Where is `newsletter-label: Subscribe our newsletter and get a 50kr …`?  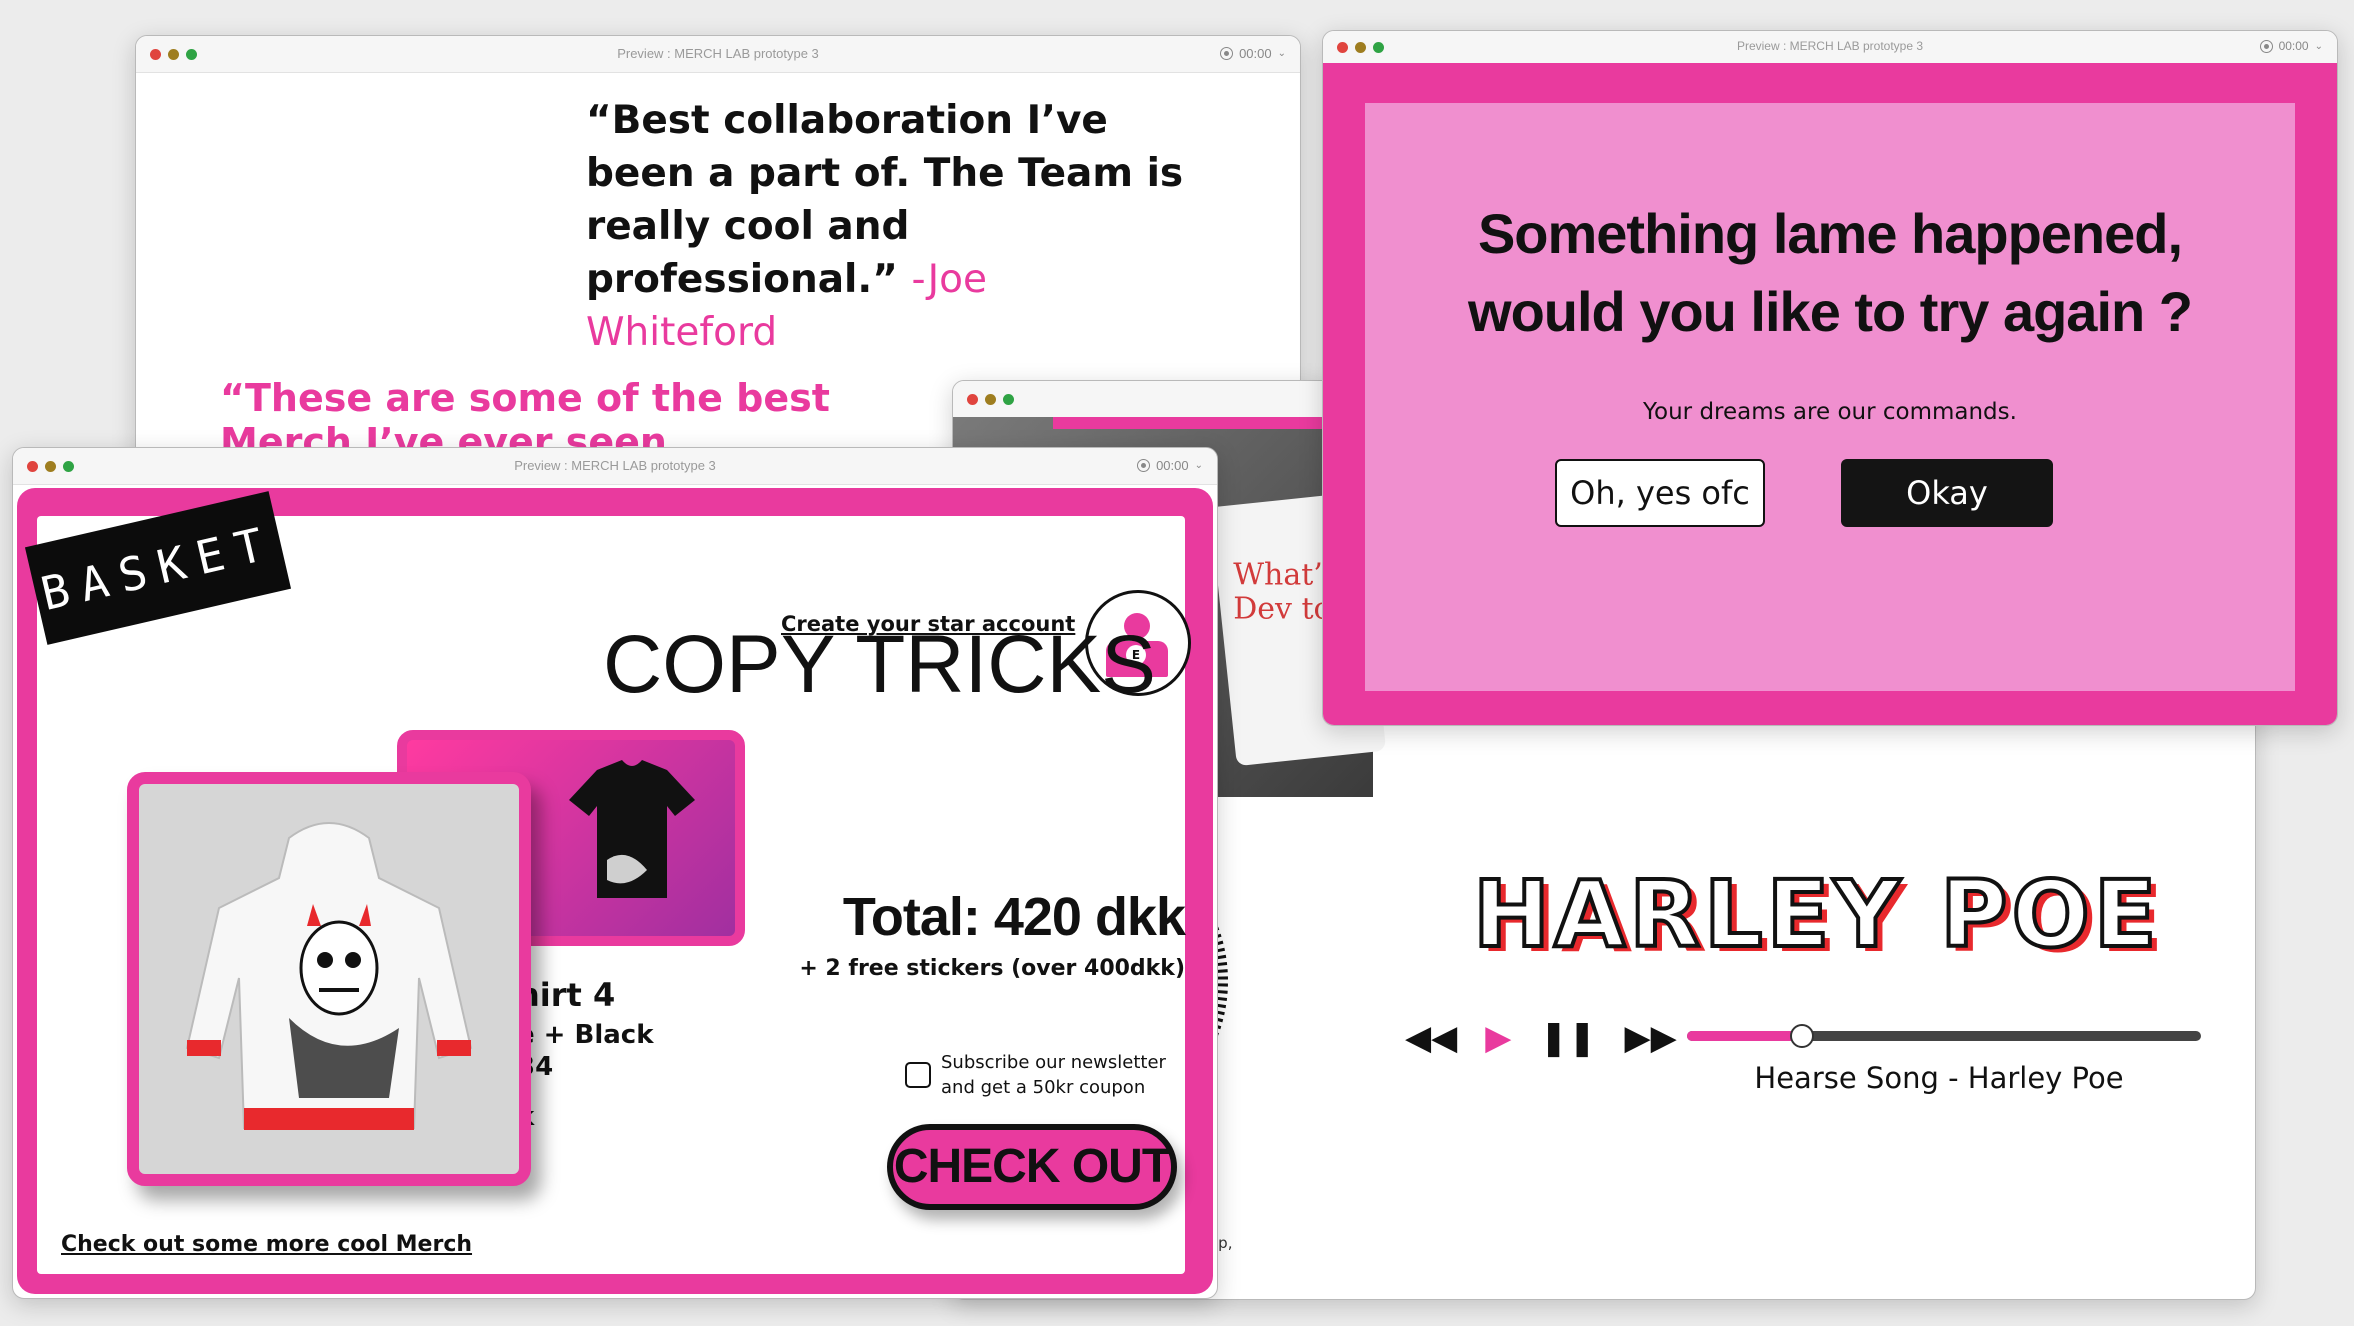 newsletter-label: Subscribe our newsletter and get a 50kr … is located at coordinates (1053, 1075).